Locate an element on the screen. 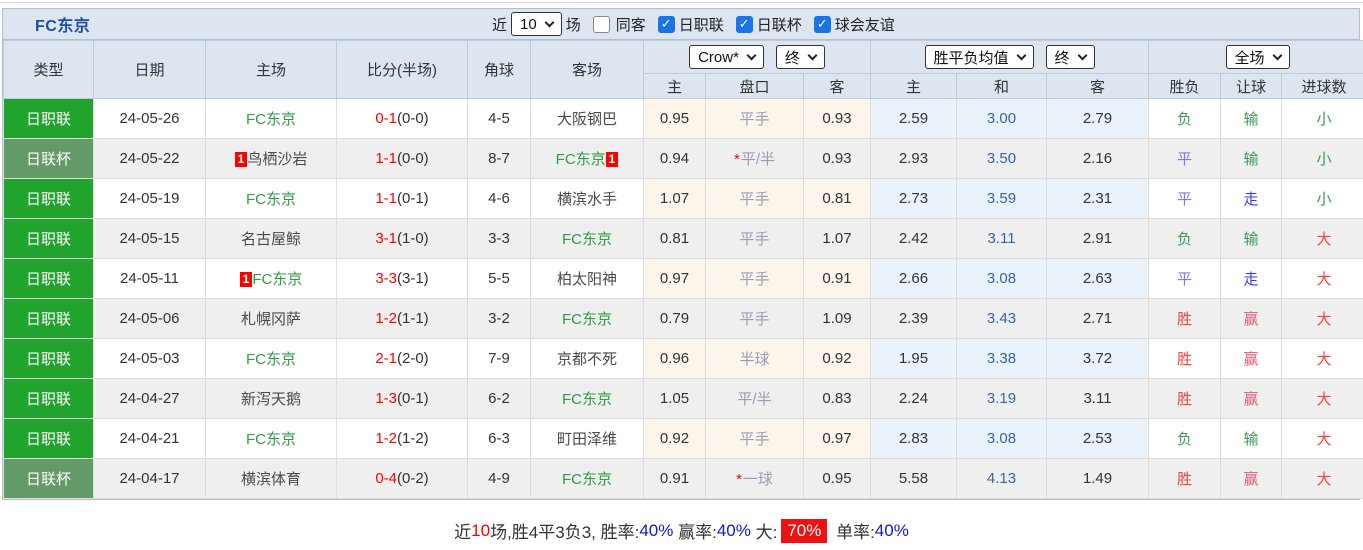  avg-draw-odds-cell: 3.00 is located at coordinates (1002, 118).